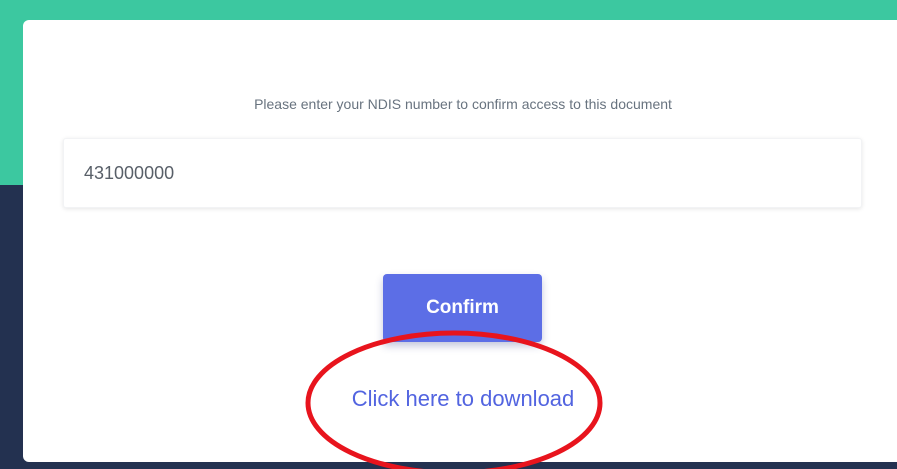 The image size is (897, 469). Describe the element at coordinates (462, 308) in the screenshot. I see `confirm-button: Confirm` at that location.